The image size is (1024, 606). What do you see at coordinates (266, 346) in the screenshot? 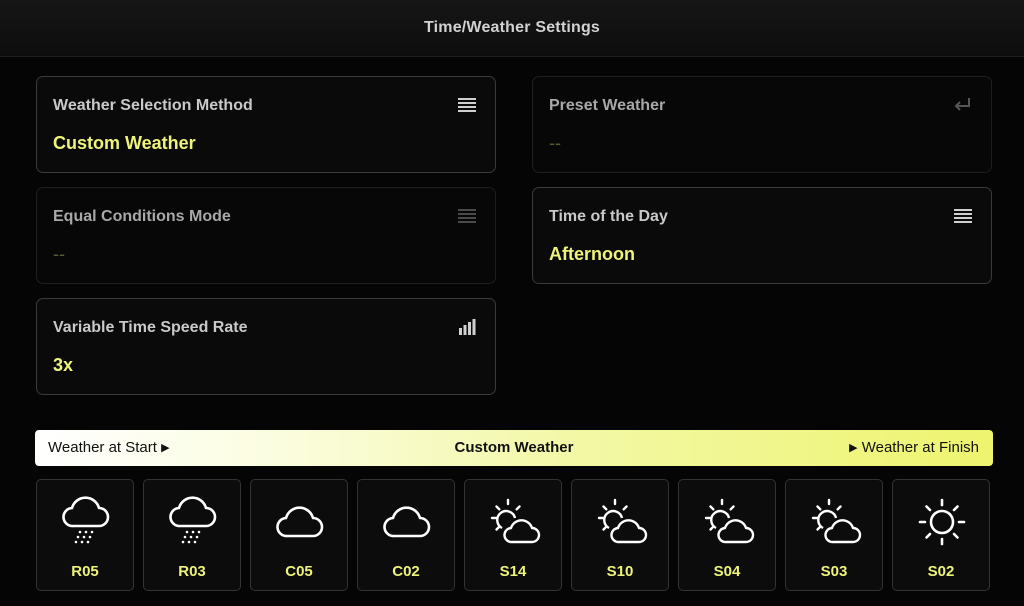
I see `variable-time-speed-rate-card: Variable Time Speed Rate 3x` at bounding box center [266, 346].